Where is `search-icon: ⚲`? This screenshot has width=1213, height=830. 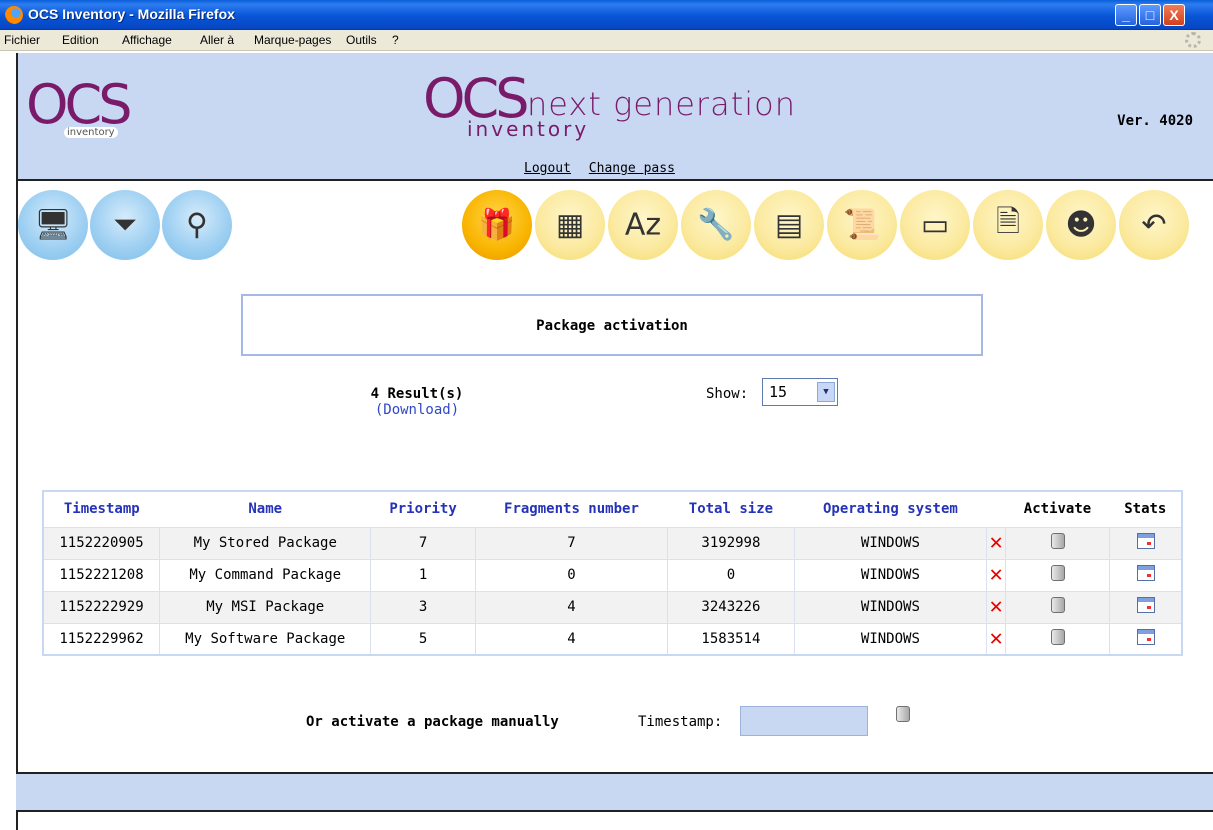 search-icon: ⚲ is located at coordinates (197, 225).